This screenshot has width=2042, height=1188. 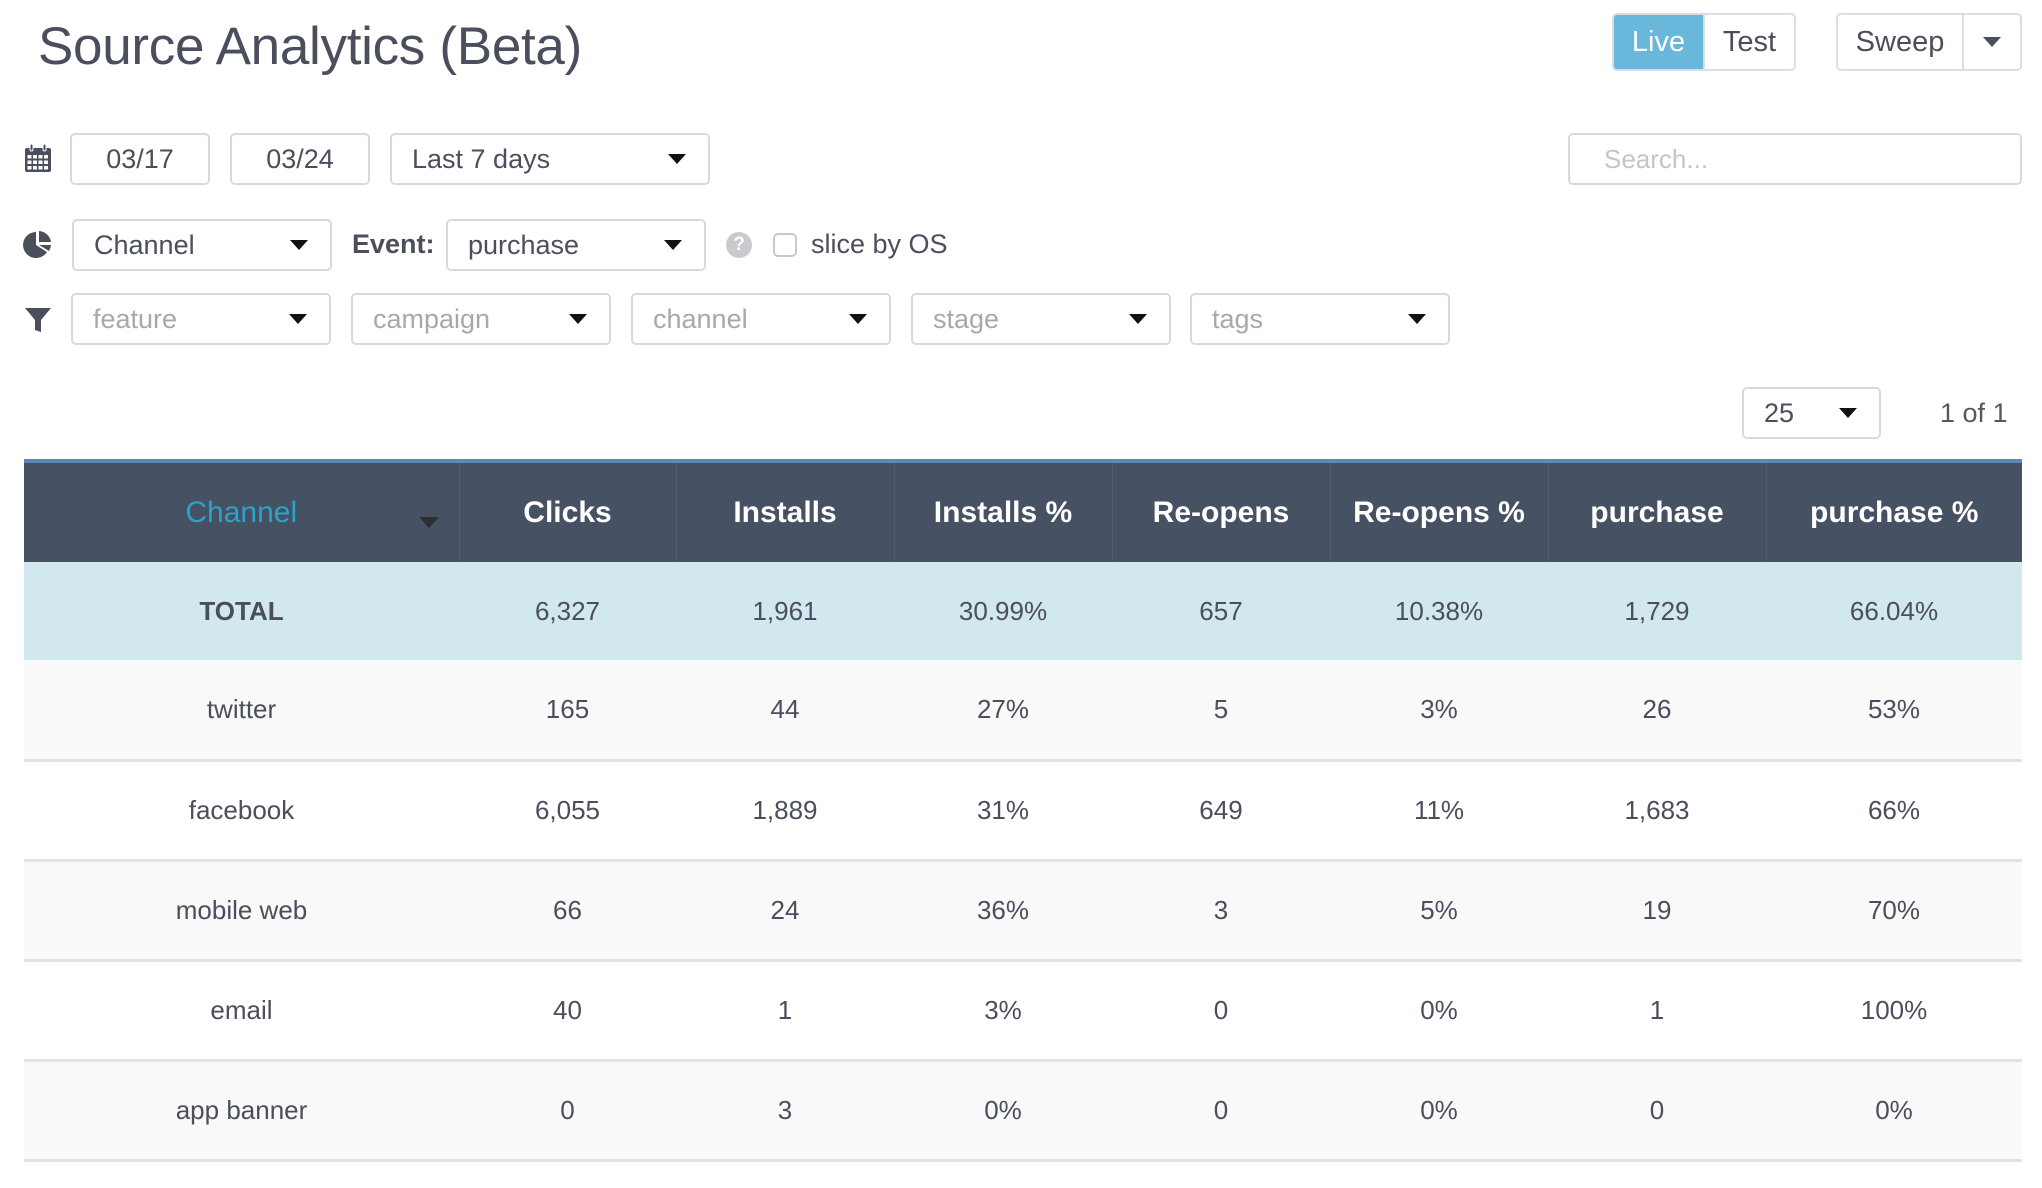 What do you see at coordinates (428, 522) in the screenshot?
I see `sort-caret-icon` at bounding box center [428, 522].